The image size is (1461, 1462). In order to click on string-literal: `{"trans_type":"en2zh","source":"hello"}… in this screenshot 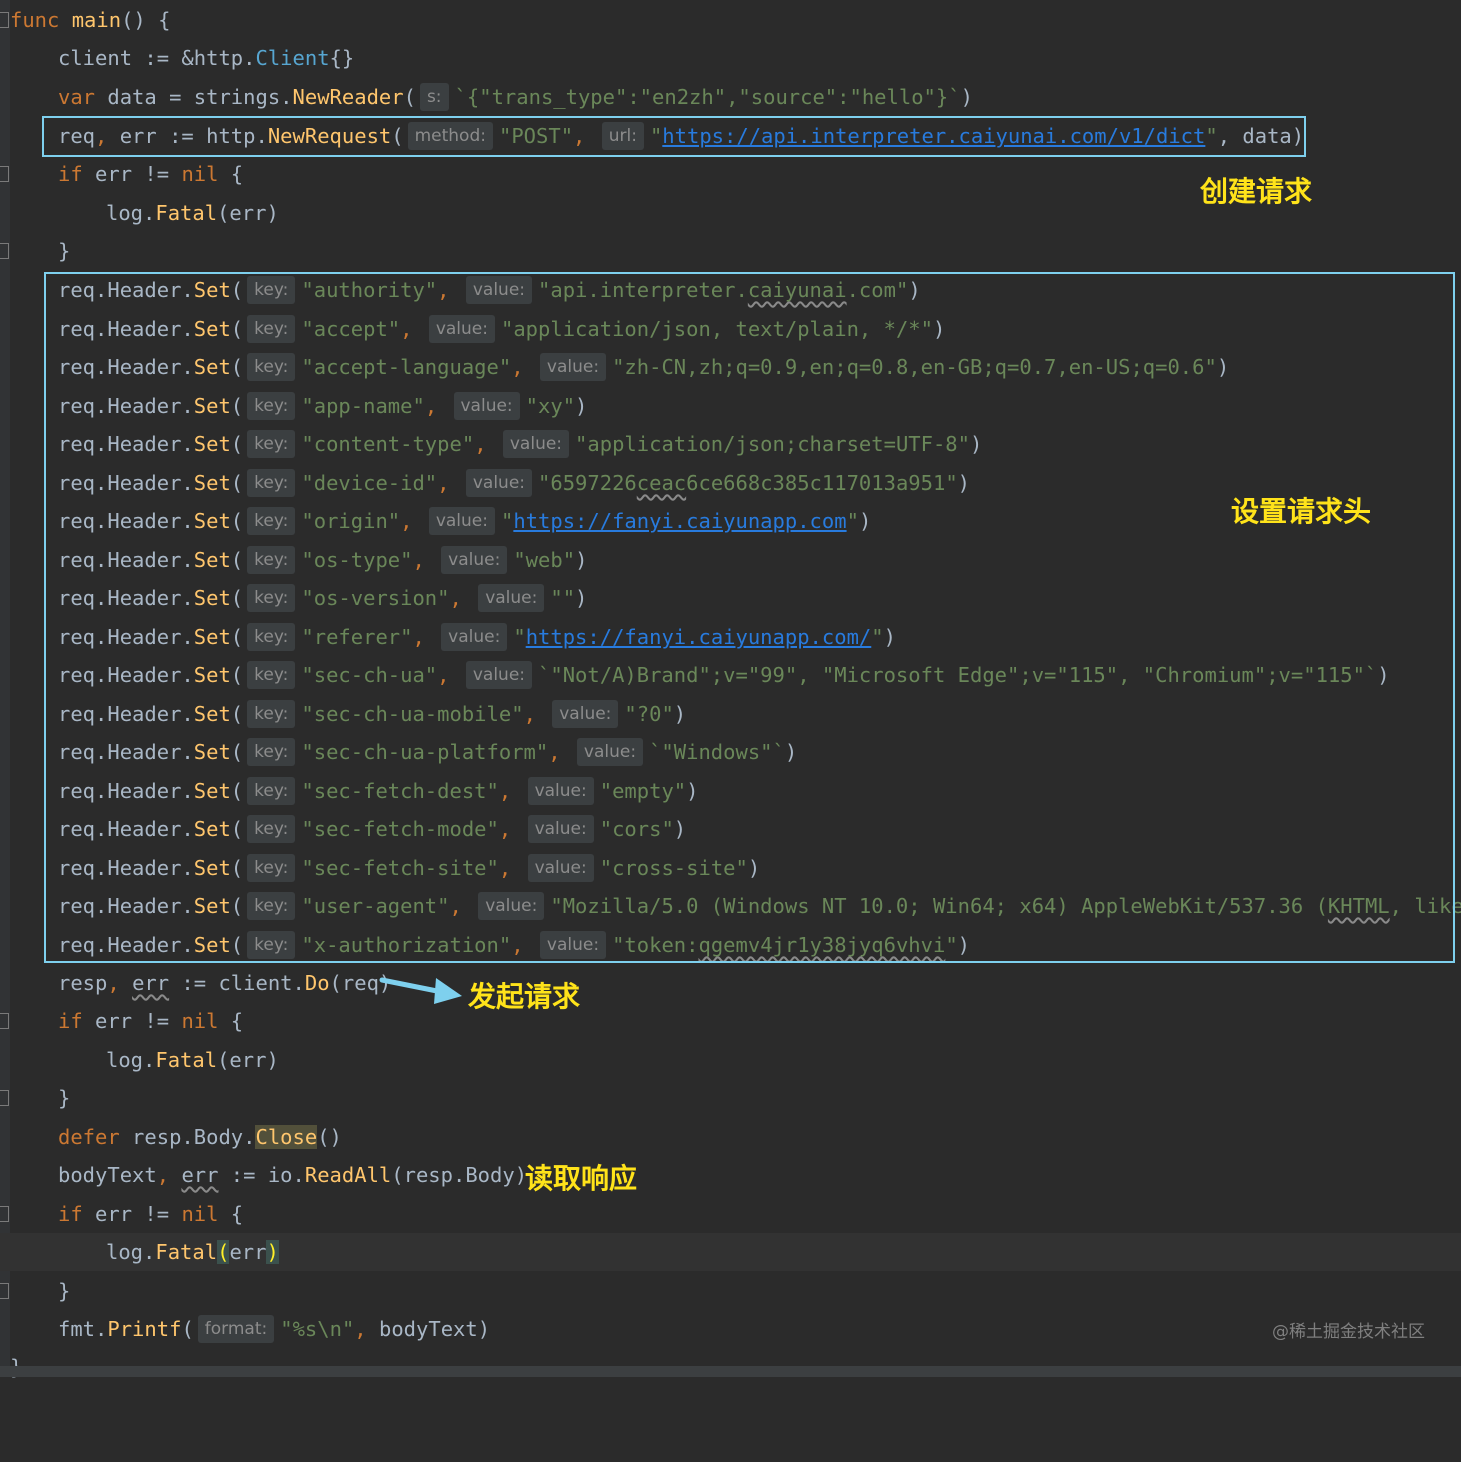, I will do `click(707, 97)`.